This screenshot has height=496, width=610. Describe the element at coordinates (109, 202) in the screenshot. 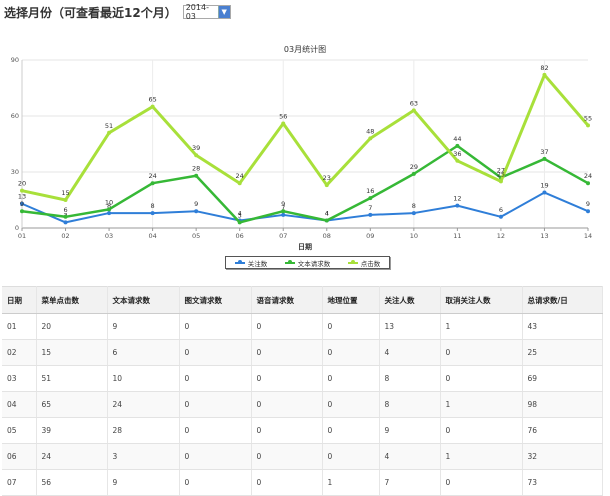

I see `data-label: 10` at that location.